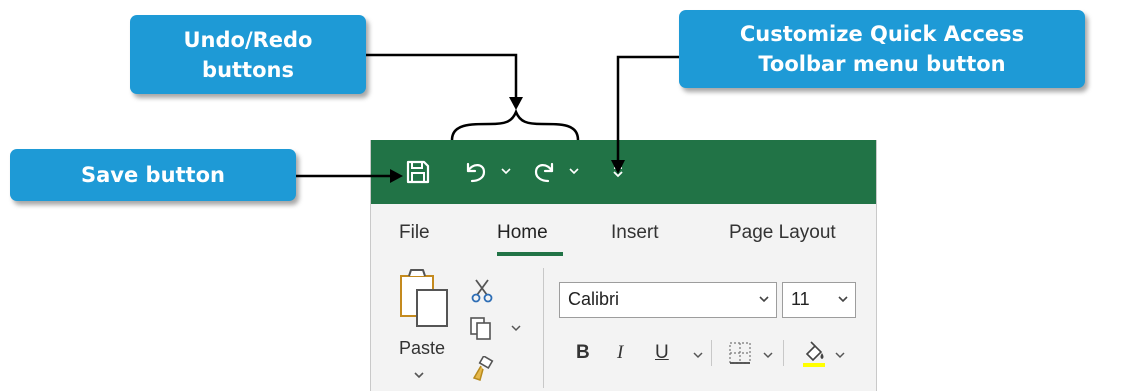  Describe the element at coordinates (515, 124) in the screenshot. I see `undo-redo-brace` at that location.